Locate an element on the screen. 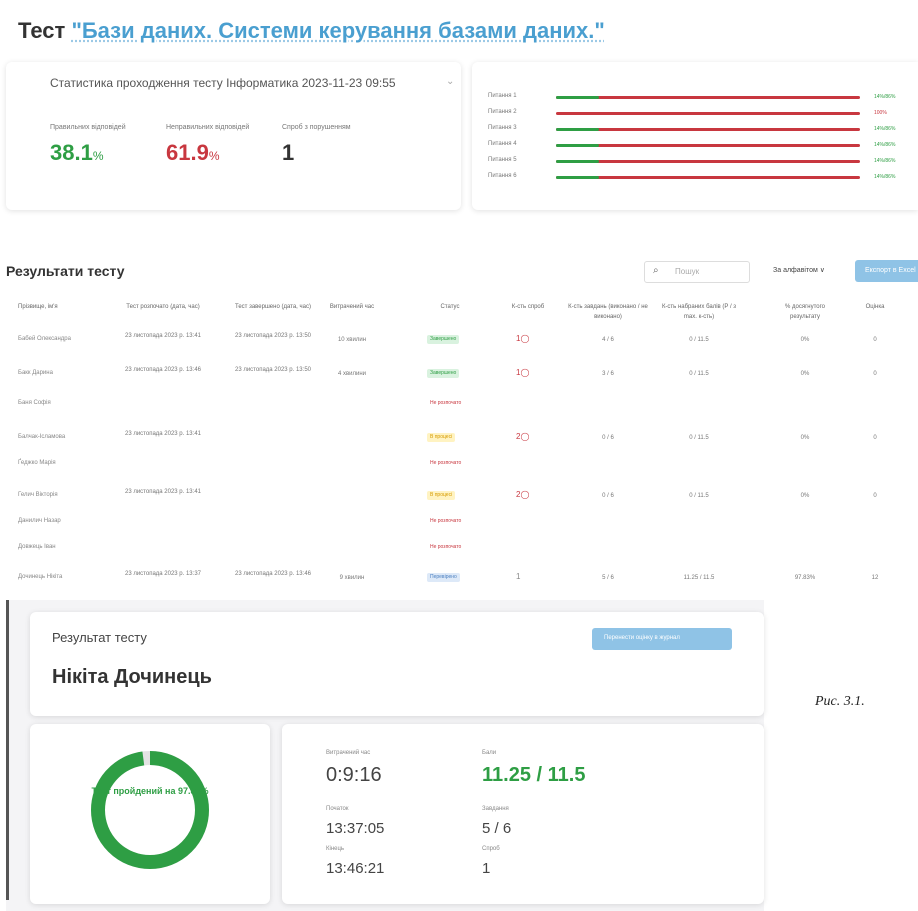 This screenshot has width=918, height=911. attempts-value: 1 is located at coordinates (486, 868).